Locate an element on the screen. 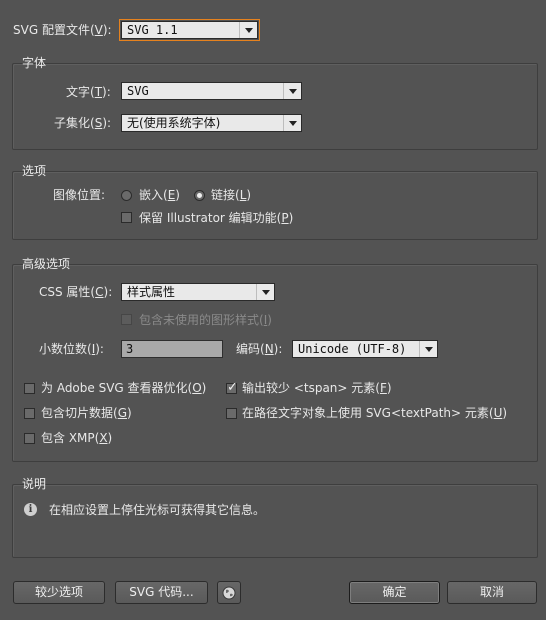  textpath-label: 在路径文字对象上使用 SVG<textPath> 元素(U) is located at coordinates (375, 413).